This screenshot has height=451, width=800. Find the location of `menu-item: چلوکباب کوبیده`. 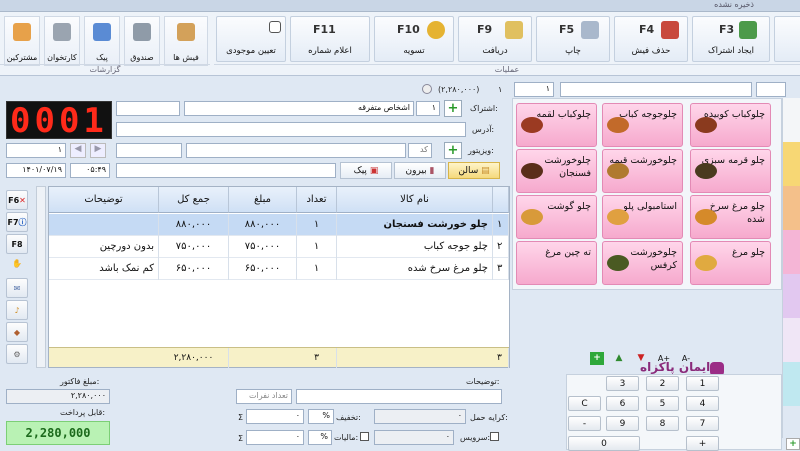

menu-item: چلوکباب کوبیده is located at coordinates (730, 125).